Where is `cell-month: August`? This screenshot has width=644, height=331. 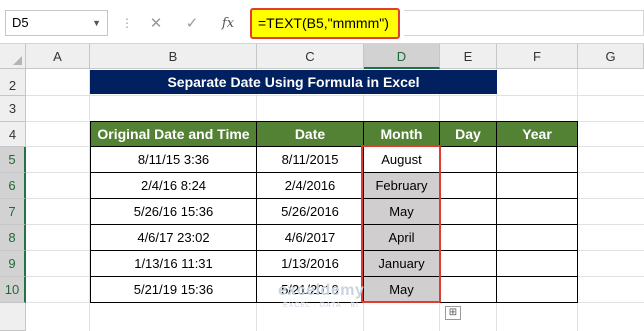 cell-month: August is located at coordinates (401, 159).